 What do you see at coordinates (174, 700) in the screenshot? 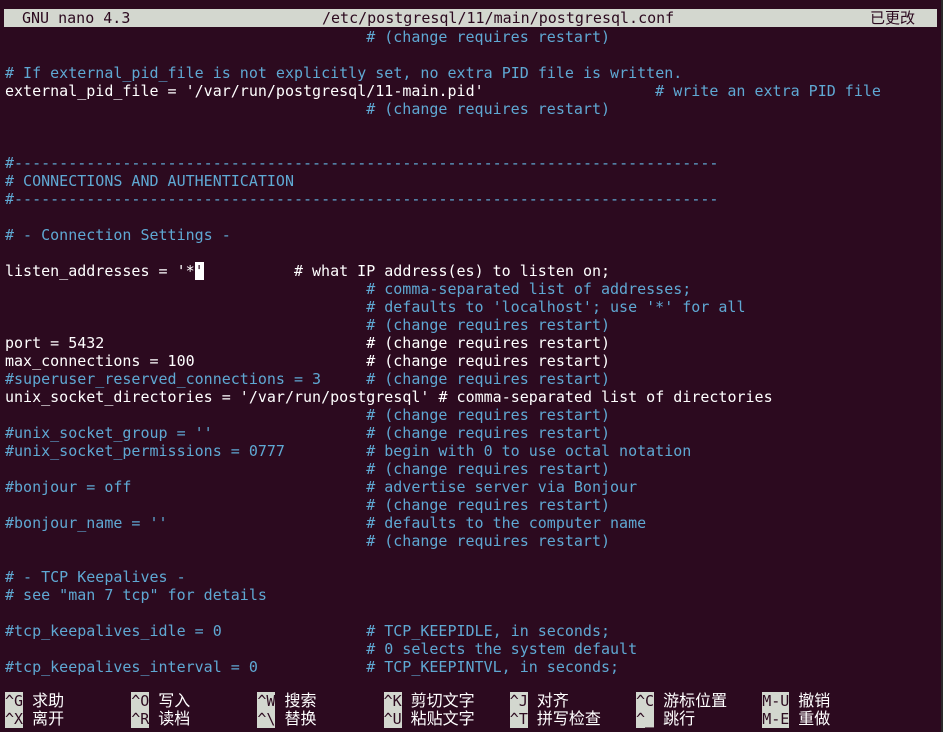
I see `shortcut-label: 写入` at bounding box center [174, 700].